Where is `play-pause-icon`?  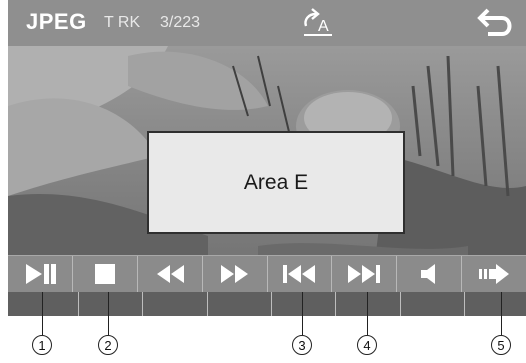 play-pause-icon is located at coordinates (40, 274).